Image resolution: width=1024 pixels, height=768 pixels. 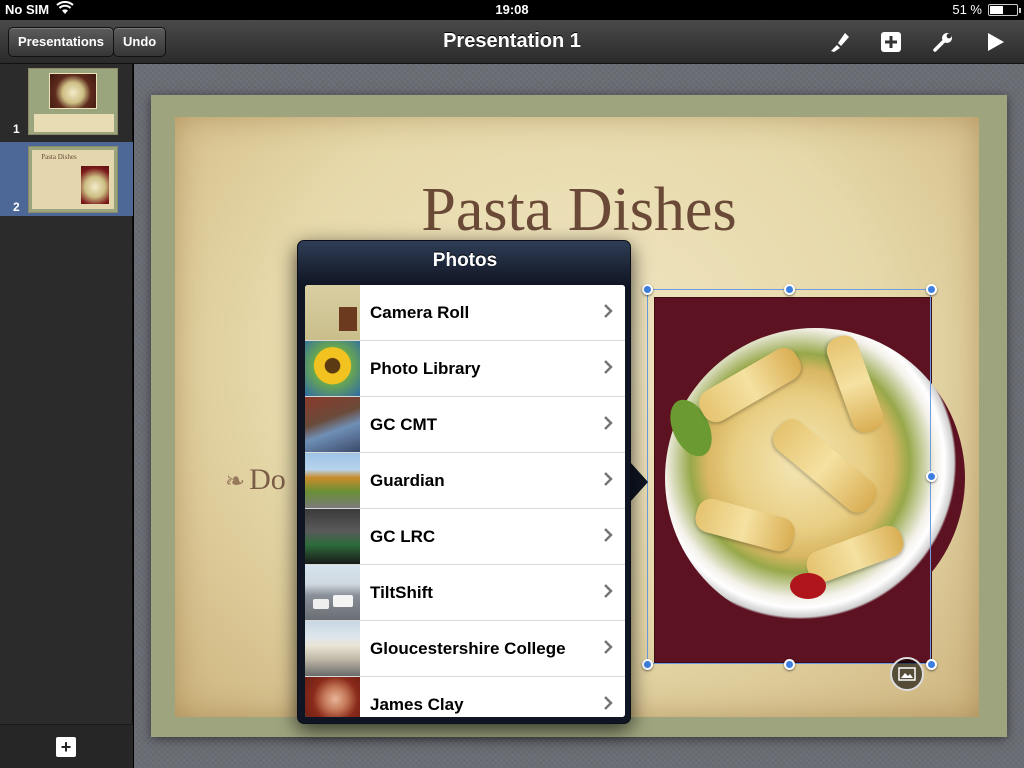 What do you see at coordinates (647, 289) in the screenshot?
I see `resize-handle-top-left` at bounding box center [647, 289].